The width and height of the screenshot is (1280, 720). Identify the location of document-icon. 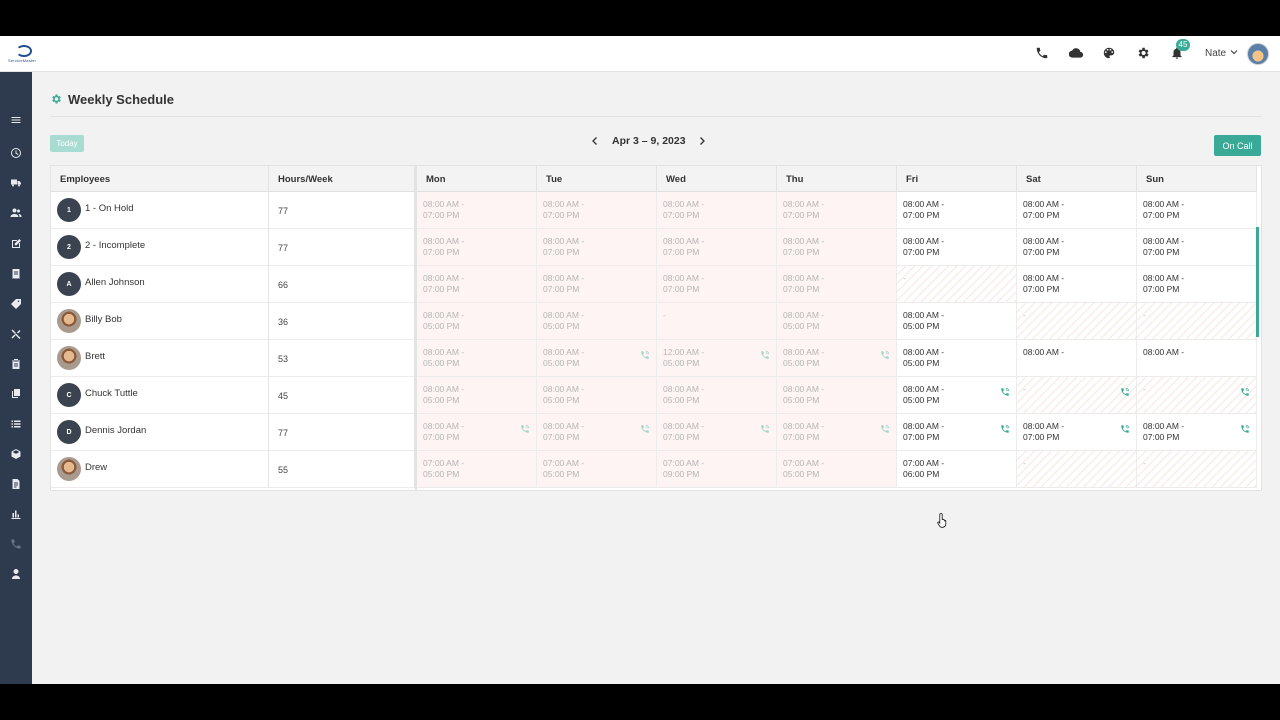
(16, 484).